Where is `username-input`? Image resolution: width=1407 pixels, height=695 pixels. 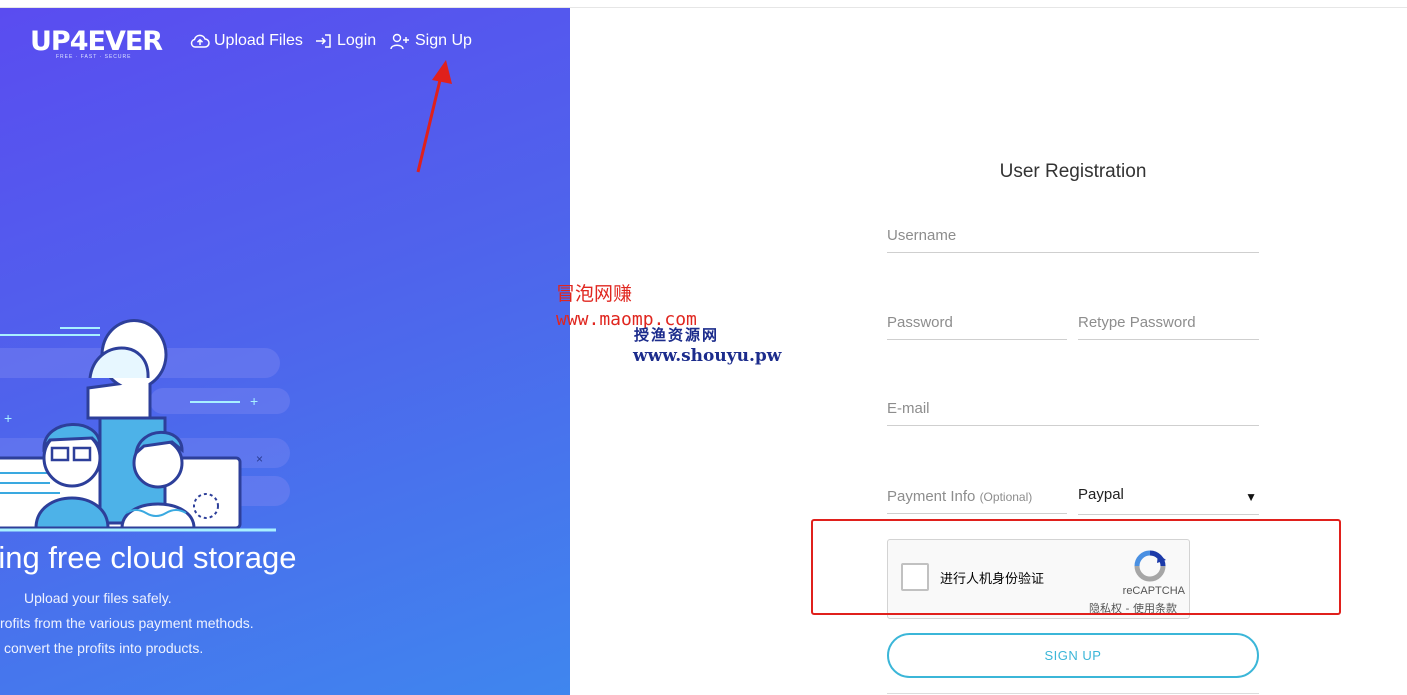
username-input is located at coordinates (1073, 235).